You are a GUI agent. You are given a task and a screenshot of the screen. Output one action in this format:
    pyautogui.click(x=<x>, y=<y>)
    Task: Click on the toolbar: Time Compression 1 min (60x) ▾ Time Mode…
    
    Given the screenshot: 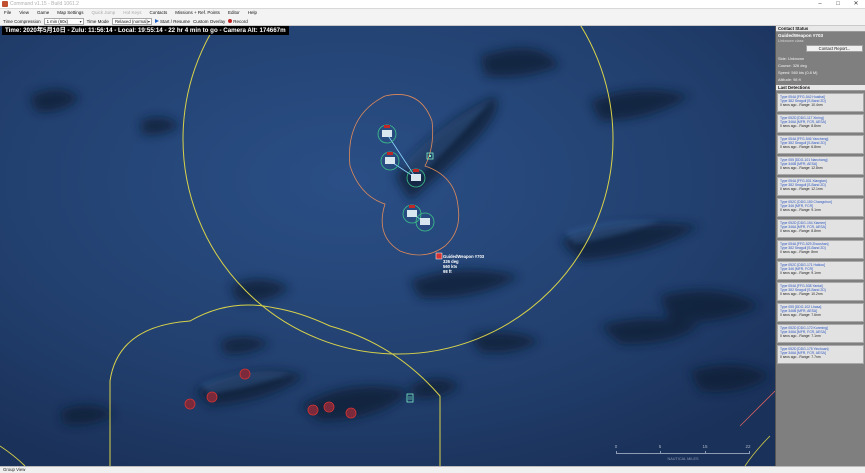 What is the action you would take?
    pyautogui.click(x=432, y=21)
    